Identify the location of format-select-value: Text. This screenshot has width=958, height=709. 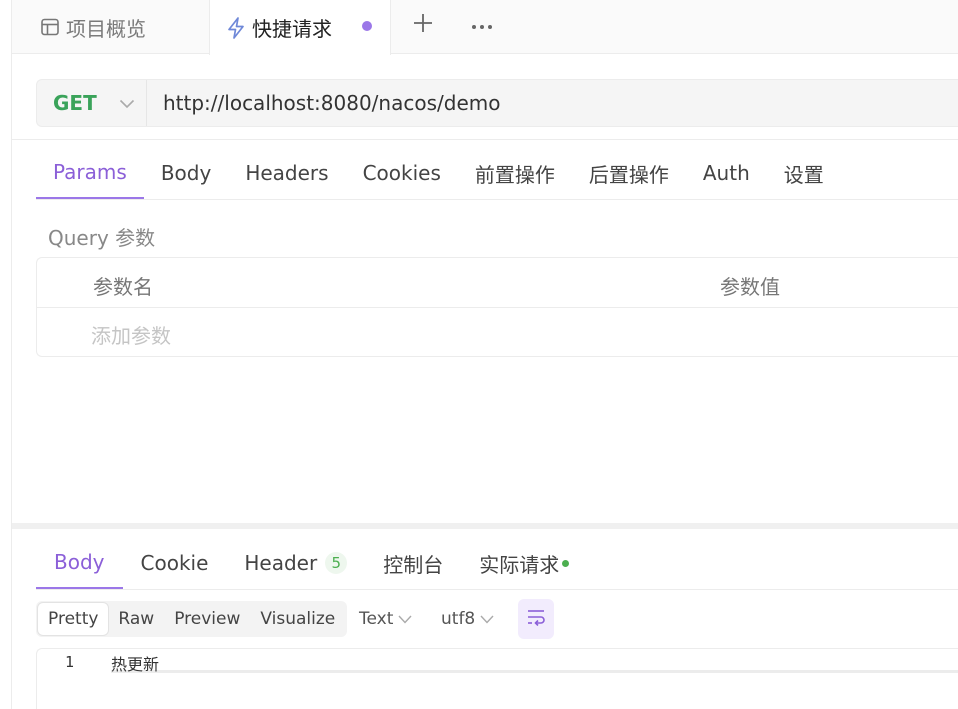
(376, 619).